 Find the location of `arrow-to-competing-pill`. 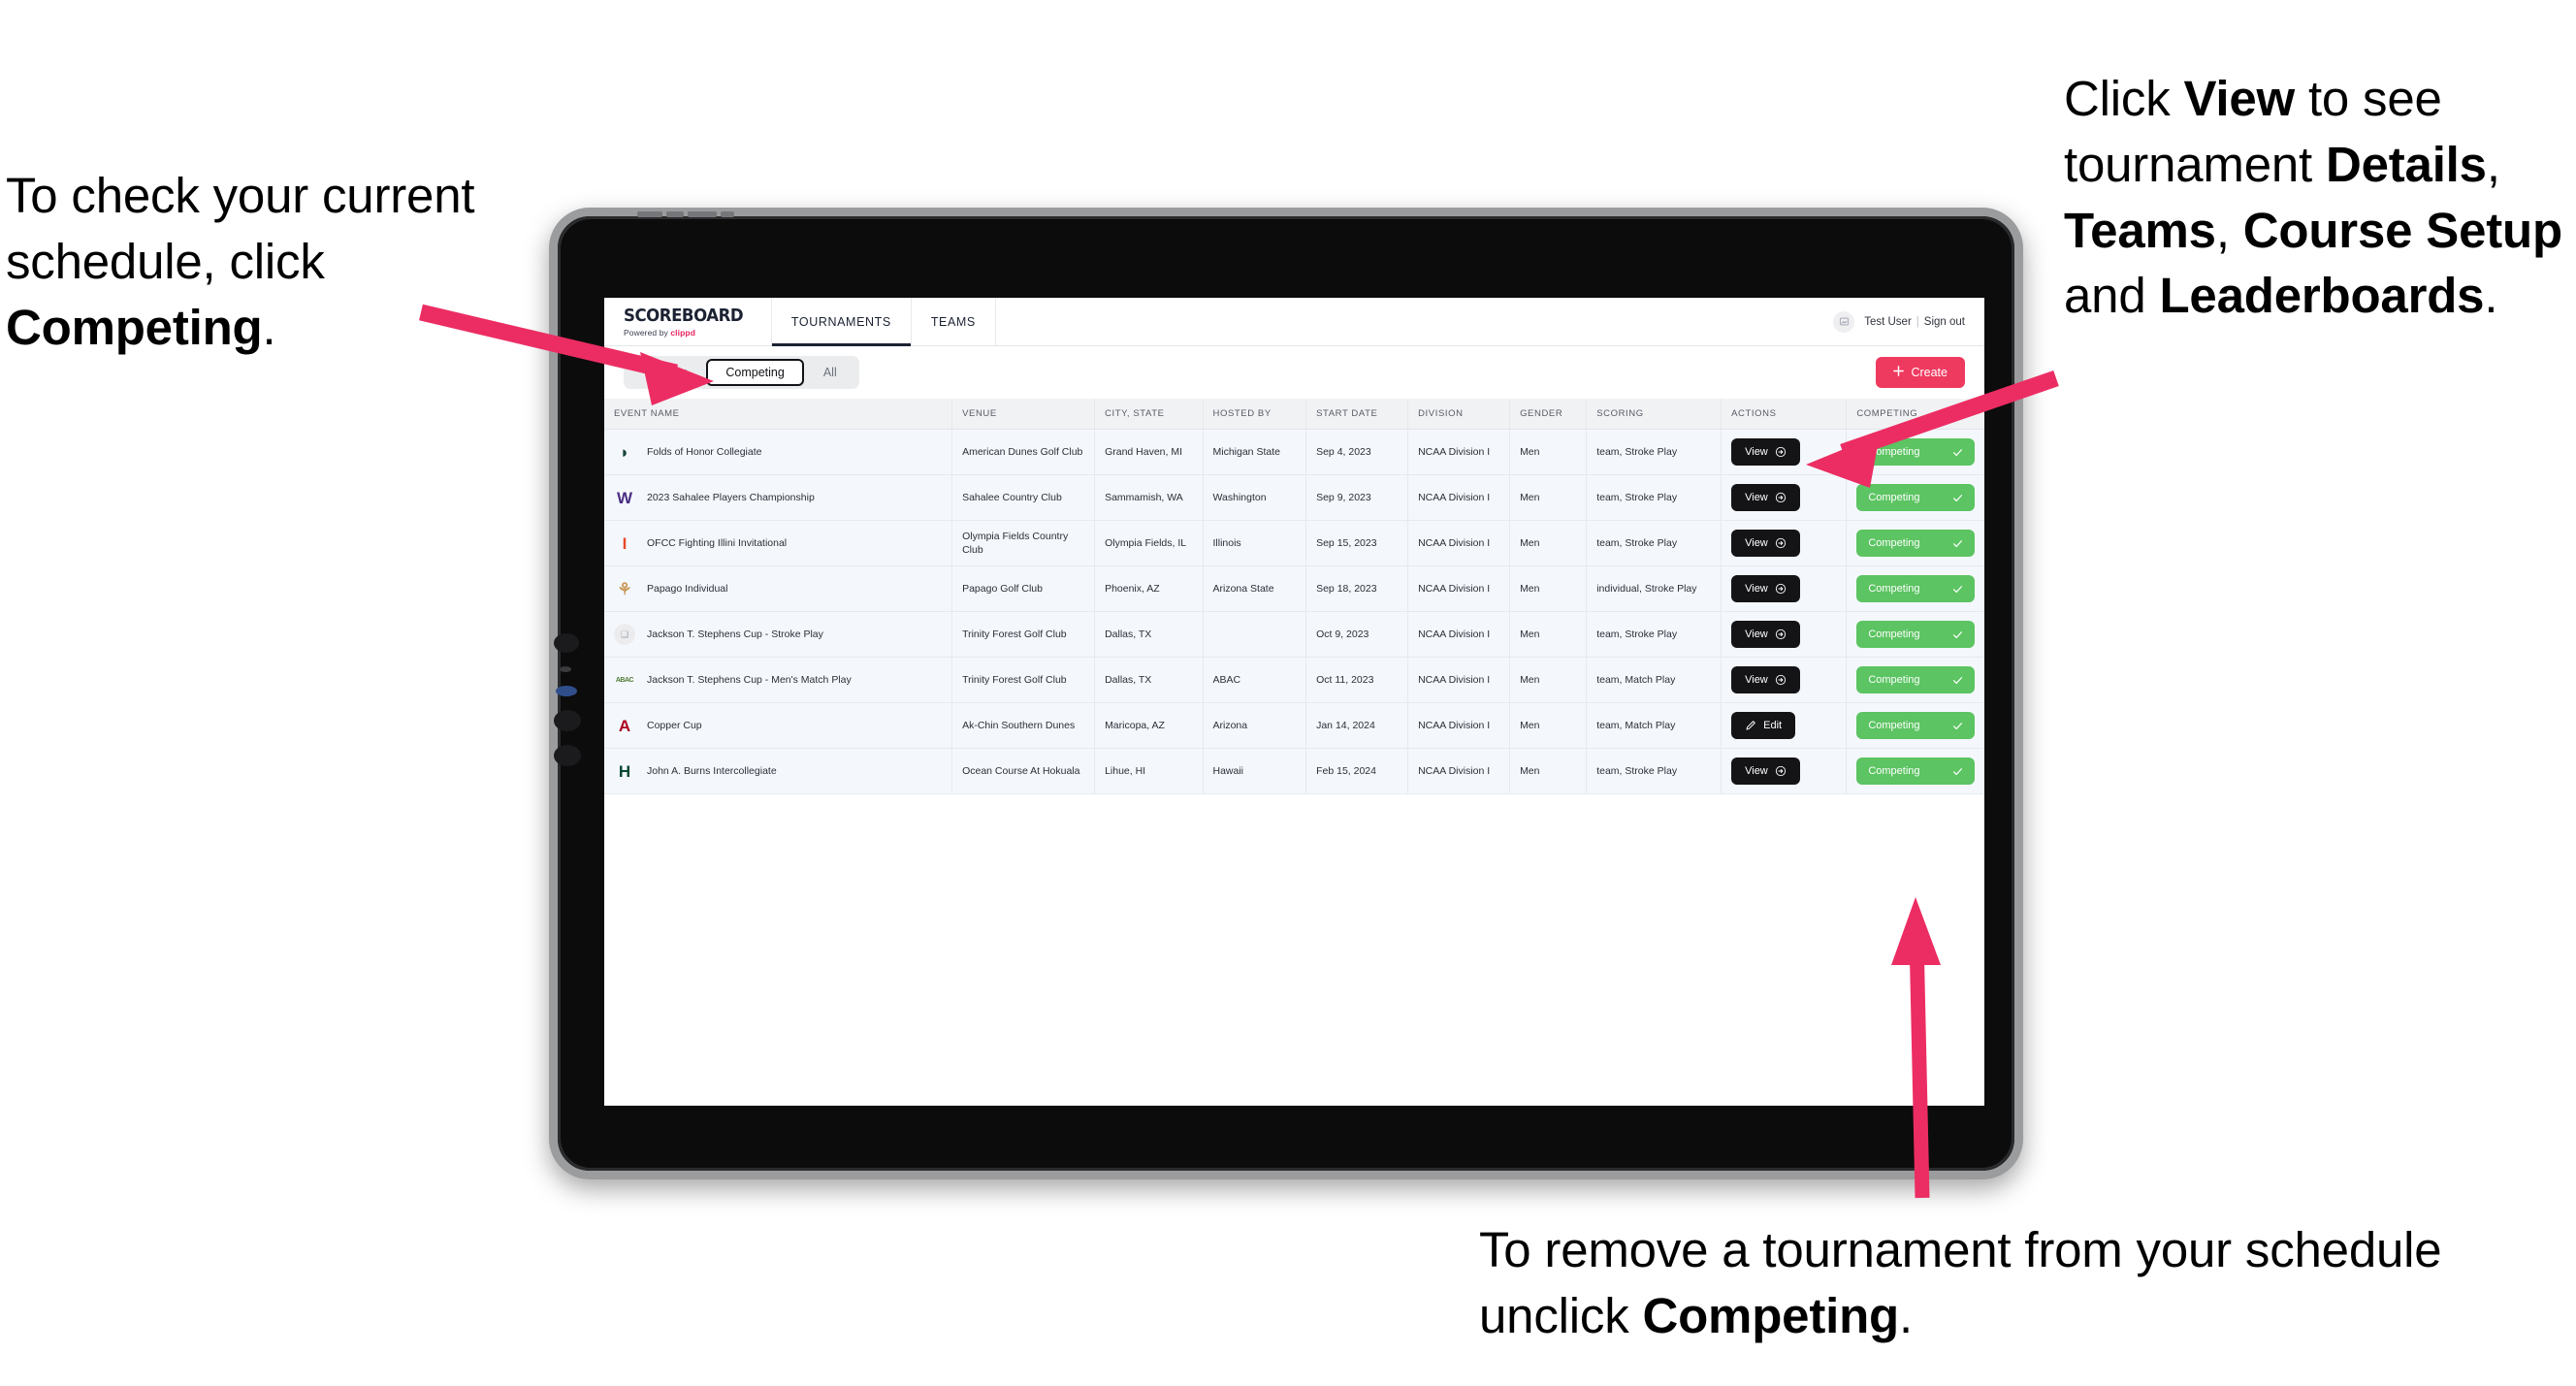

arrow-to-competing-pill is located at coordinates (1916, 1048).